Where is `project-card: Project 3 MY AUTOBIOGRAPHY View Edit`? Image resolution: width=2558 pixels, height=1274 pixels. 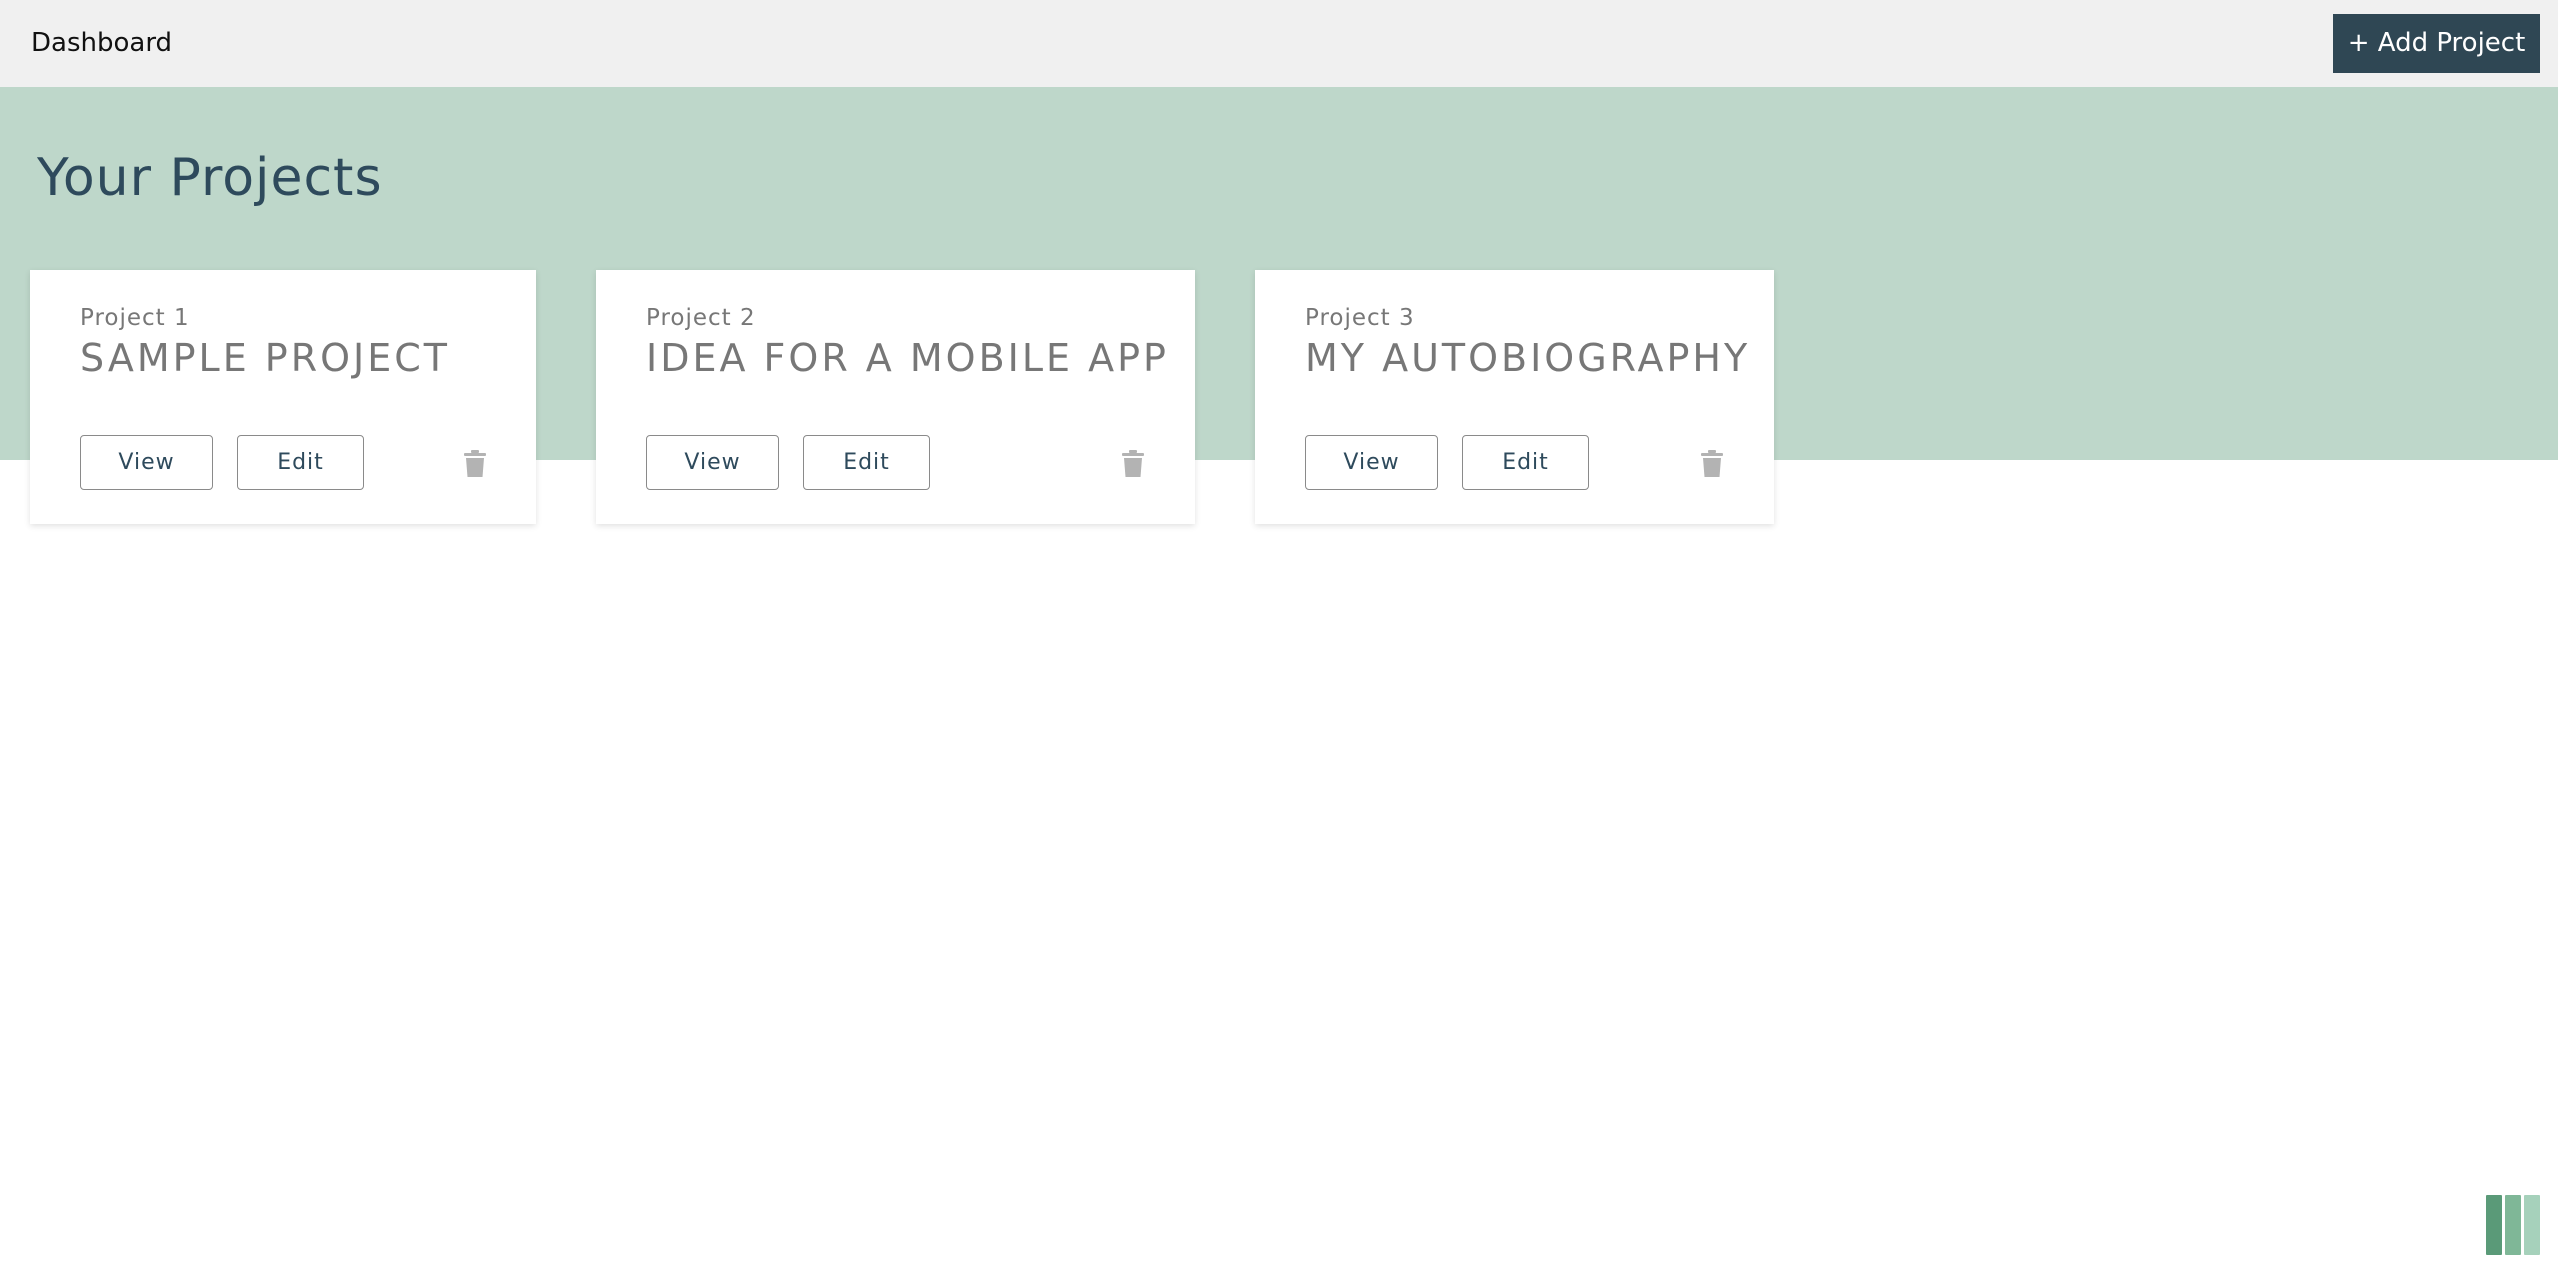
project-card: Project 3 MY AUTOBIOGRAPHY View Edit is located at coordinates (1514, 397).